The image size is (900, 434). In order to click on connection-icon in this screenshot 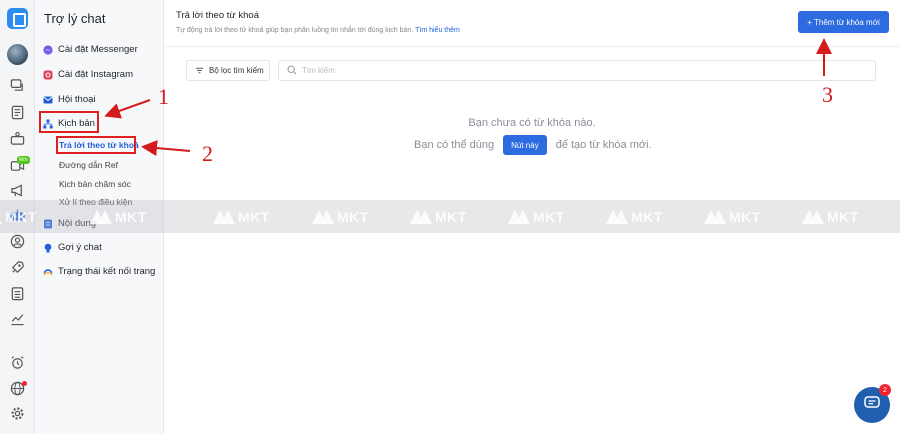, I will do `click(48, 272)`.